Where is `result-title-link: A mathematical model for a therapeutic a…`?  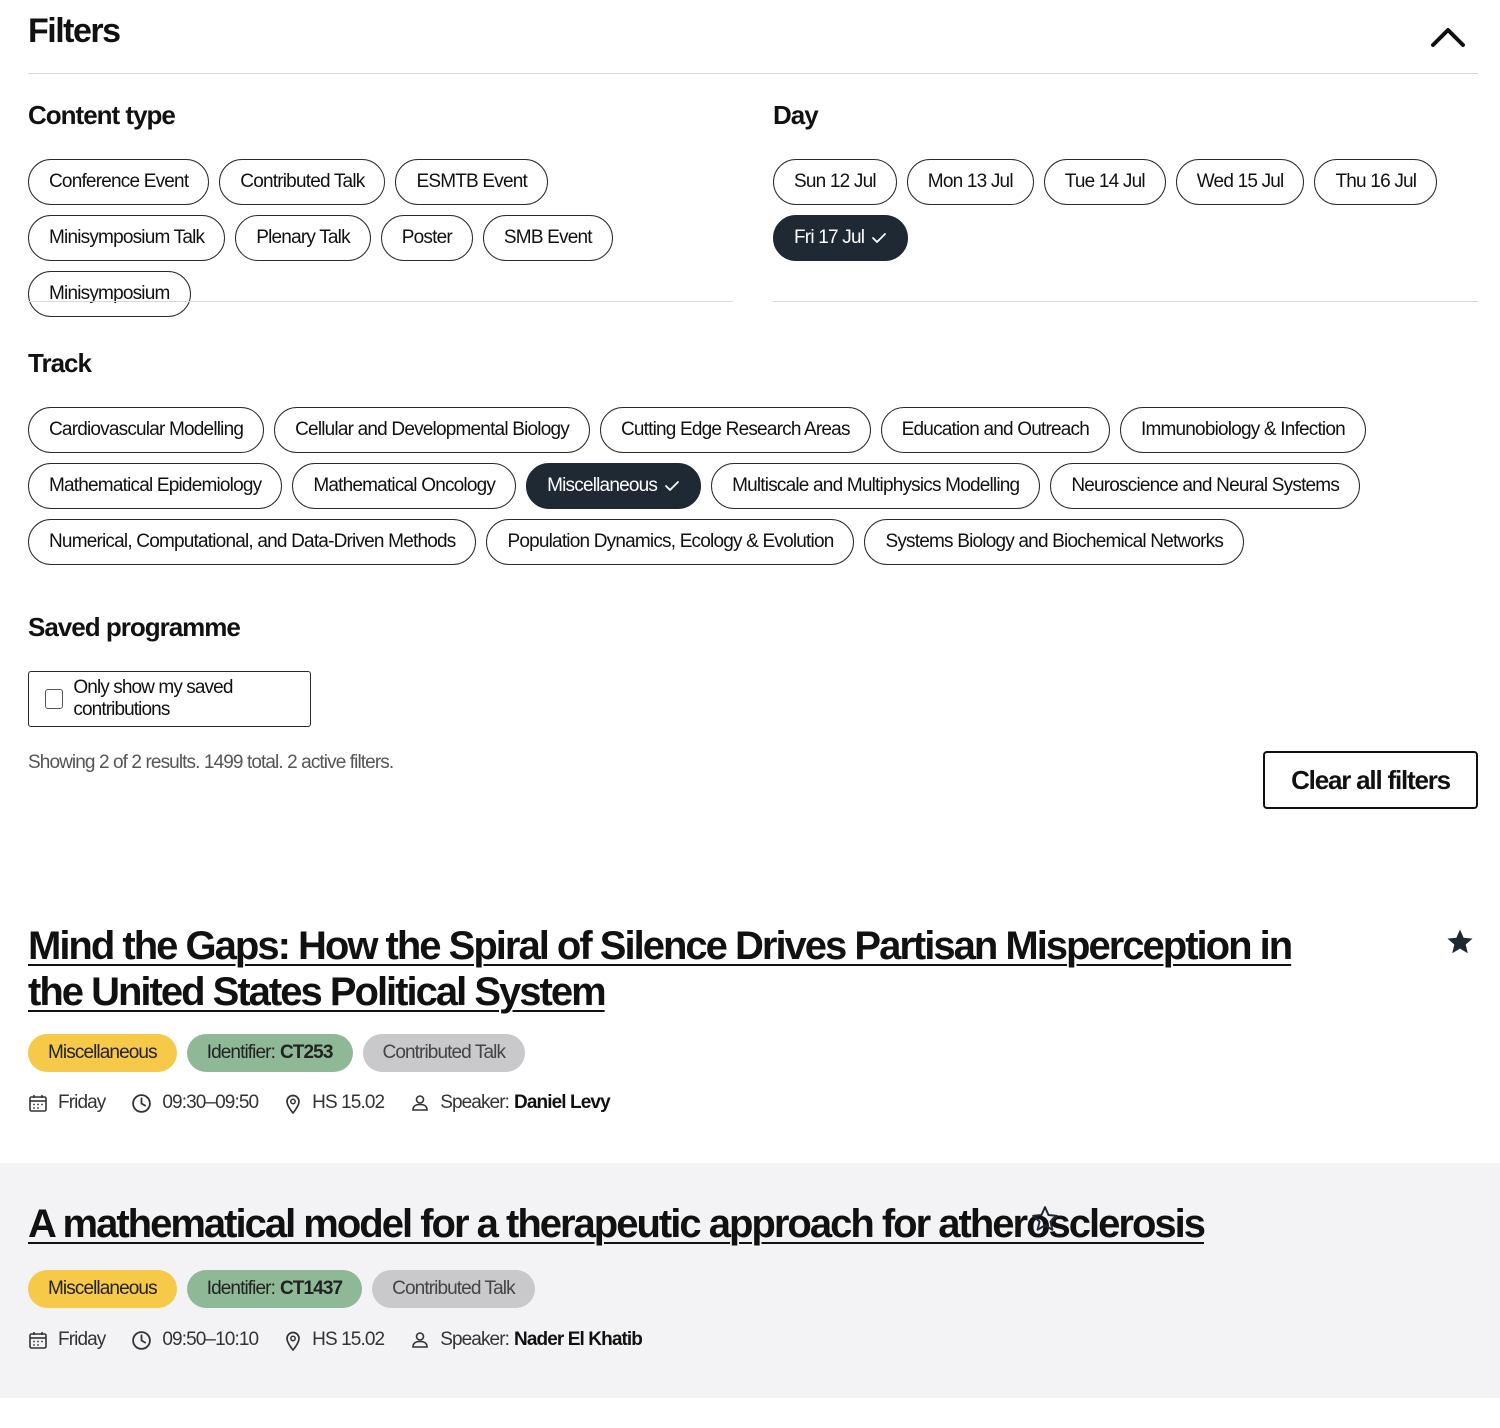 result-title-link: A mathematical model for a therapeutic a… is located at coordinates (617, 1224).